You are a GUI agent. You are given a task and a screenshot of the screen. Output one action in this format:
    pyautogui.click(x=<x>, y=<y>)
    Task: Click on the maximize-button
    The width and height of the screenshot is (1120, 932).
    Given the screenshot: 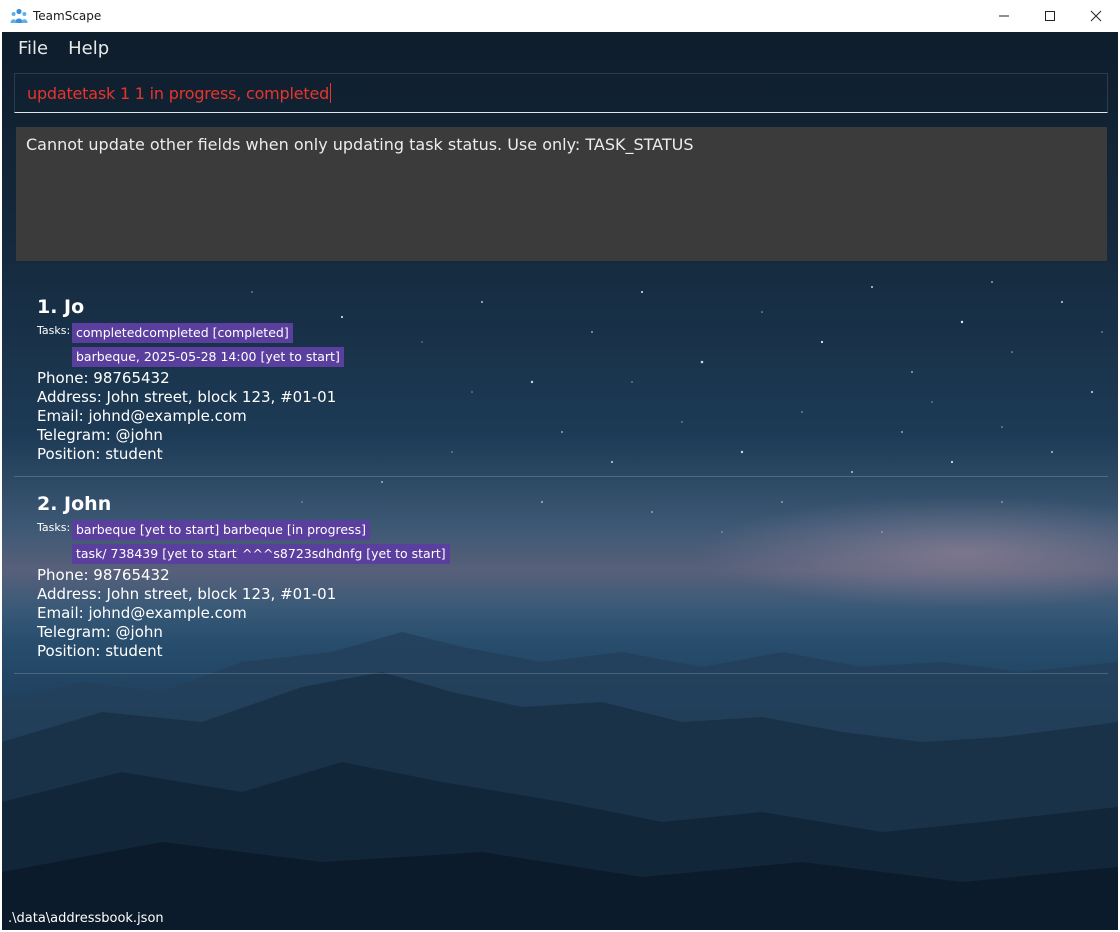 What is the action you would take?
    pyautogui.click(x=1050, y=16)
    